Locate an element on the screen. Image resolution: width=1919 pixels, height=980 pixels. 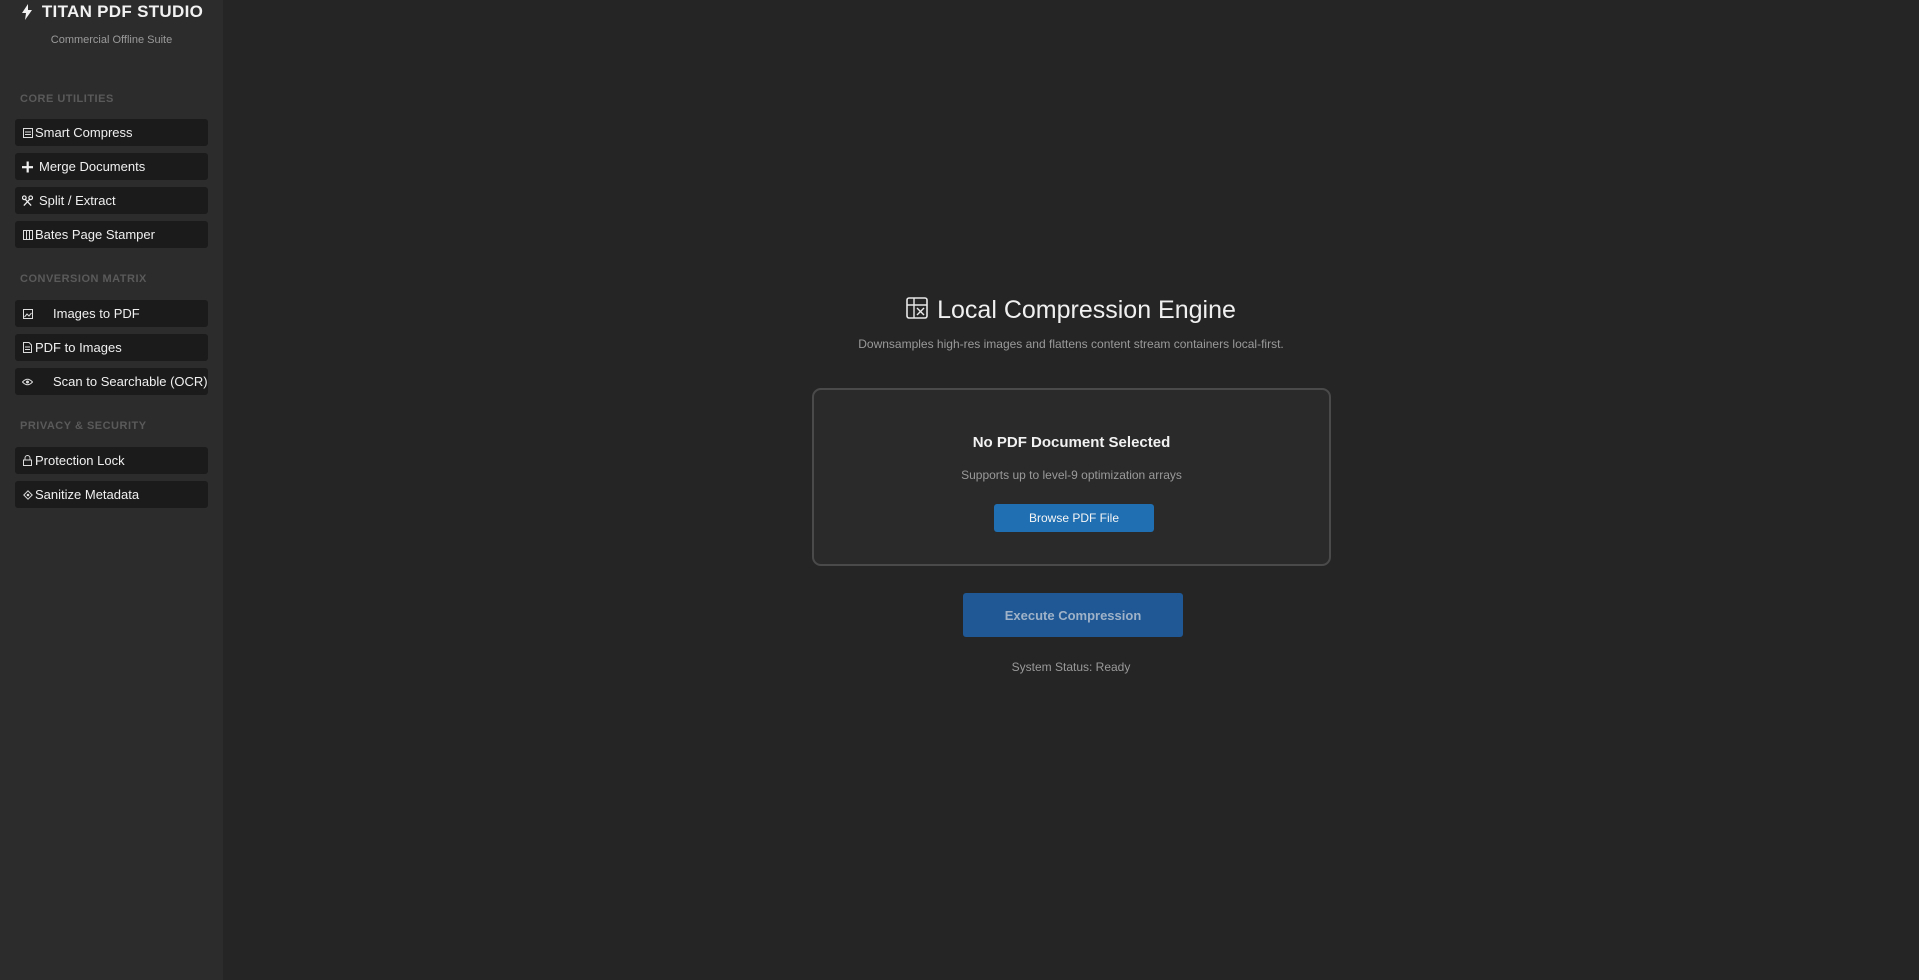
browse-pdf-button: Browse PDF File is located at coordinates (1074, 518).